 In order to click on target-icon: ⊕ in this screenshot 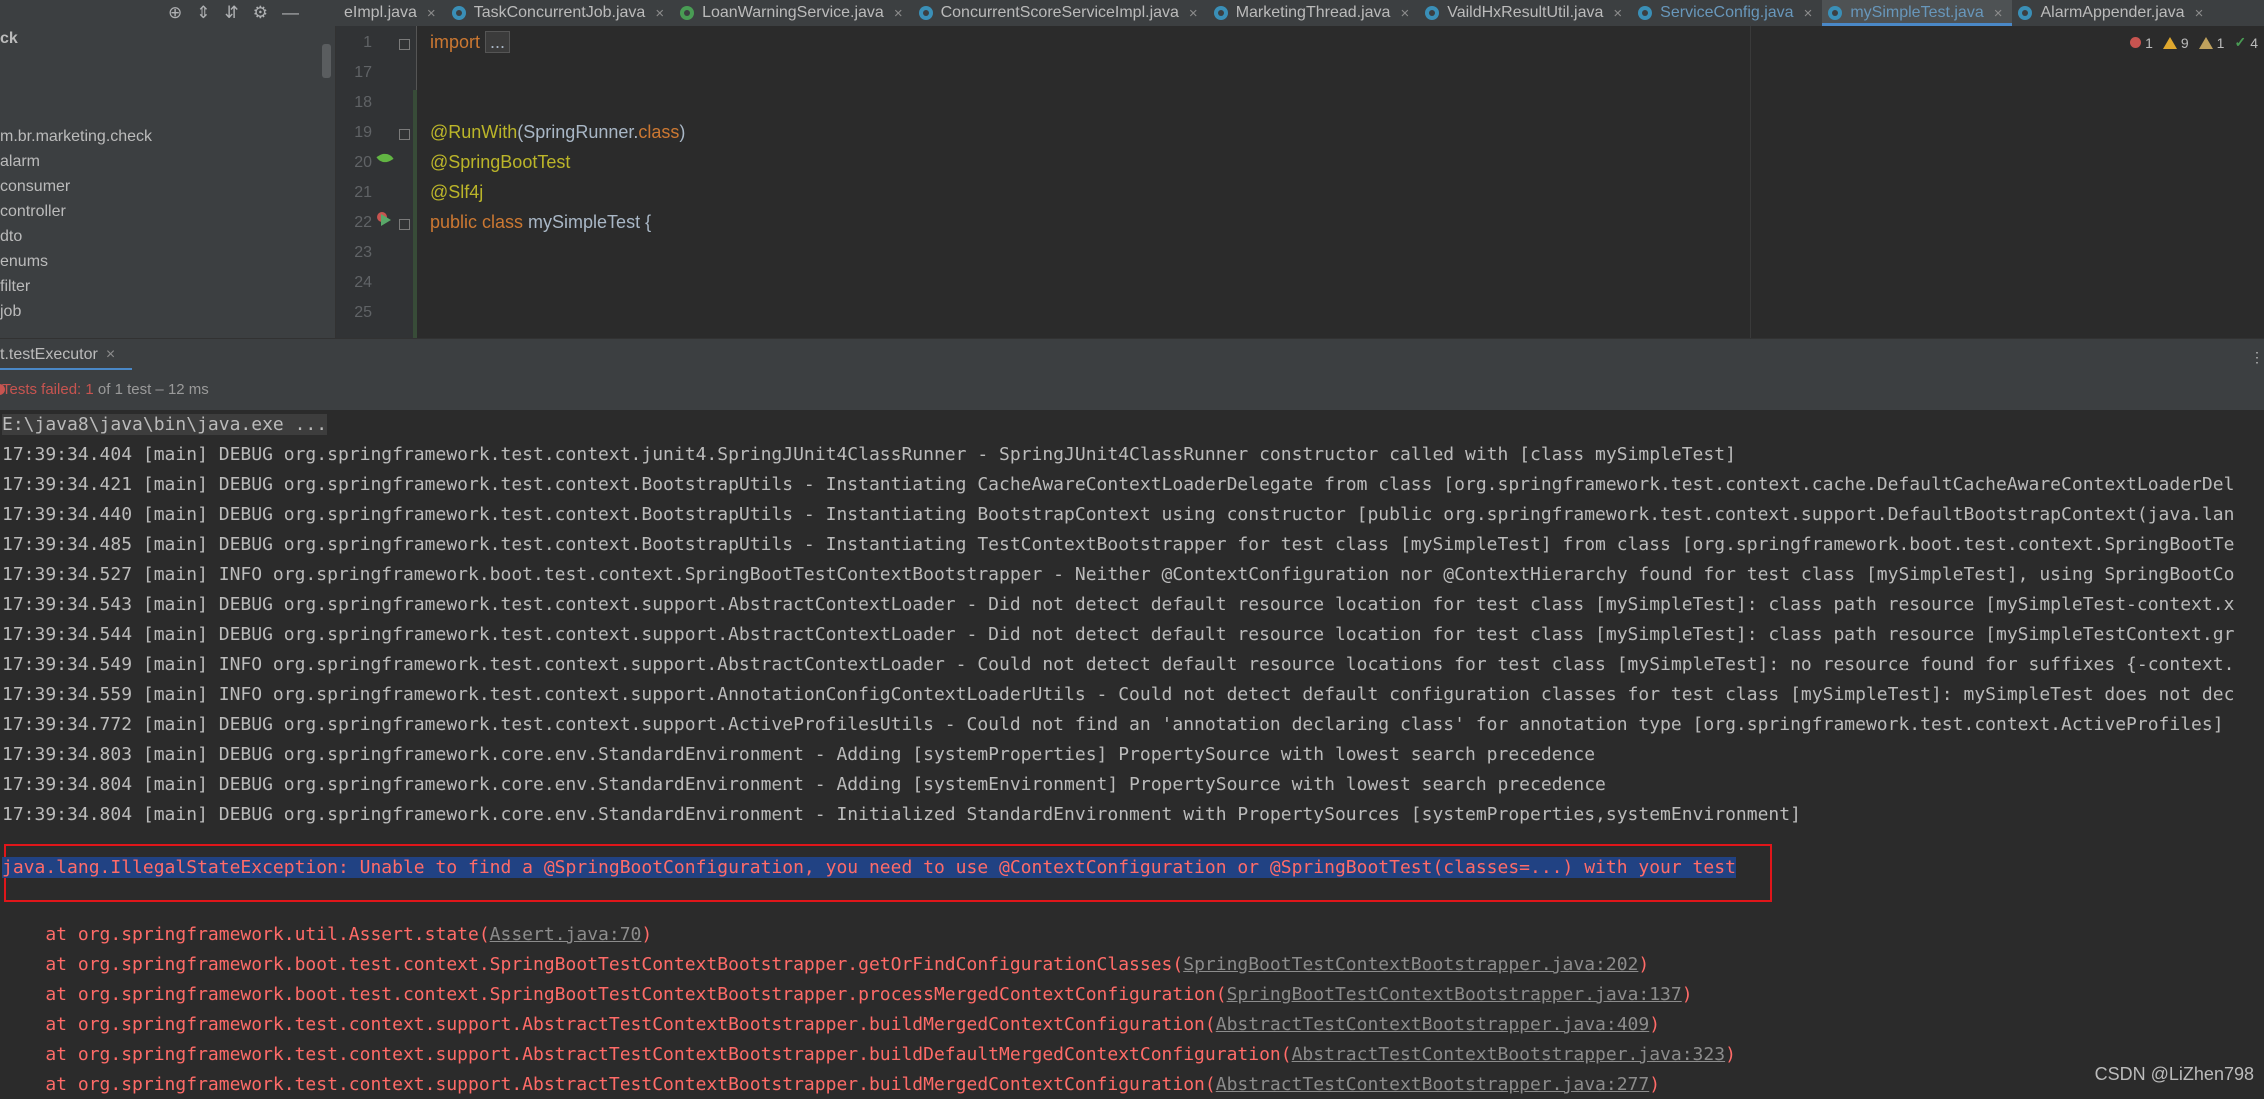, I will do `click(175, 13)`.